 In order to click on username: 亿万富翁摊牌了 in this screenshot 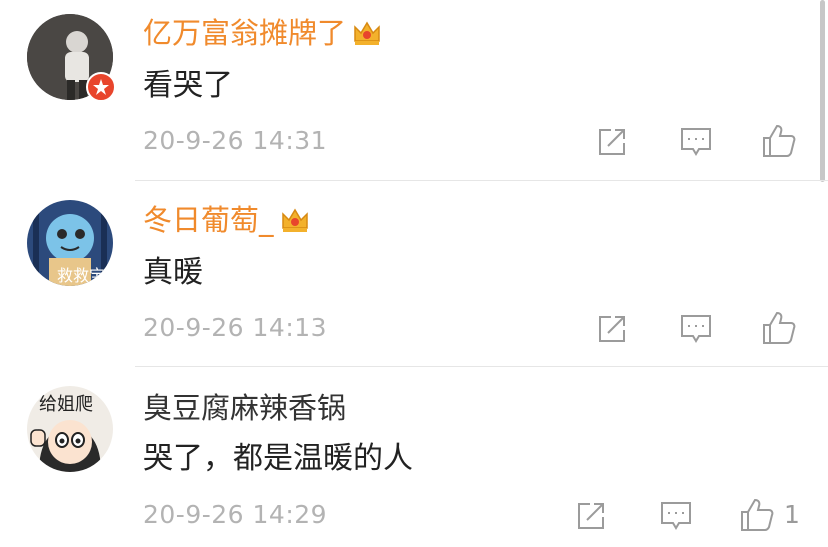, I will do `click(262, 35)`.